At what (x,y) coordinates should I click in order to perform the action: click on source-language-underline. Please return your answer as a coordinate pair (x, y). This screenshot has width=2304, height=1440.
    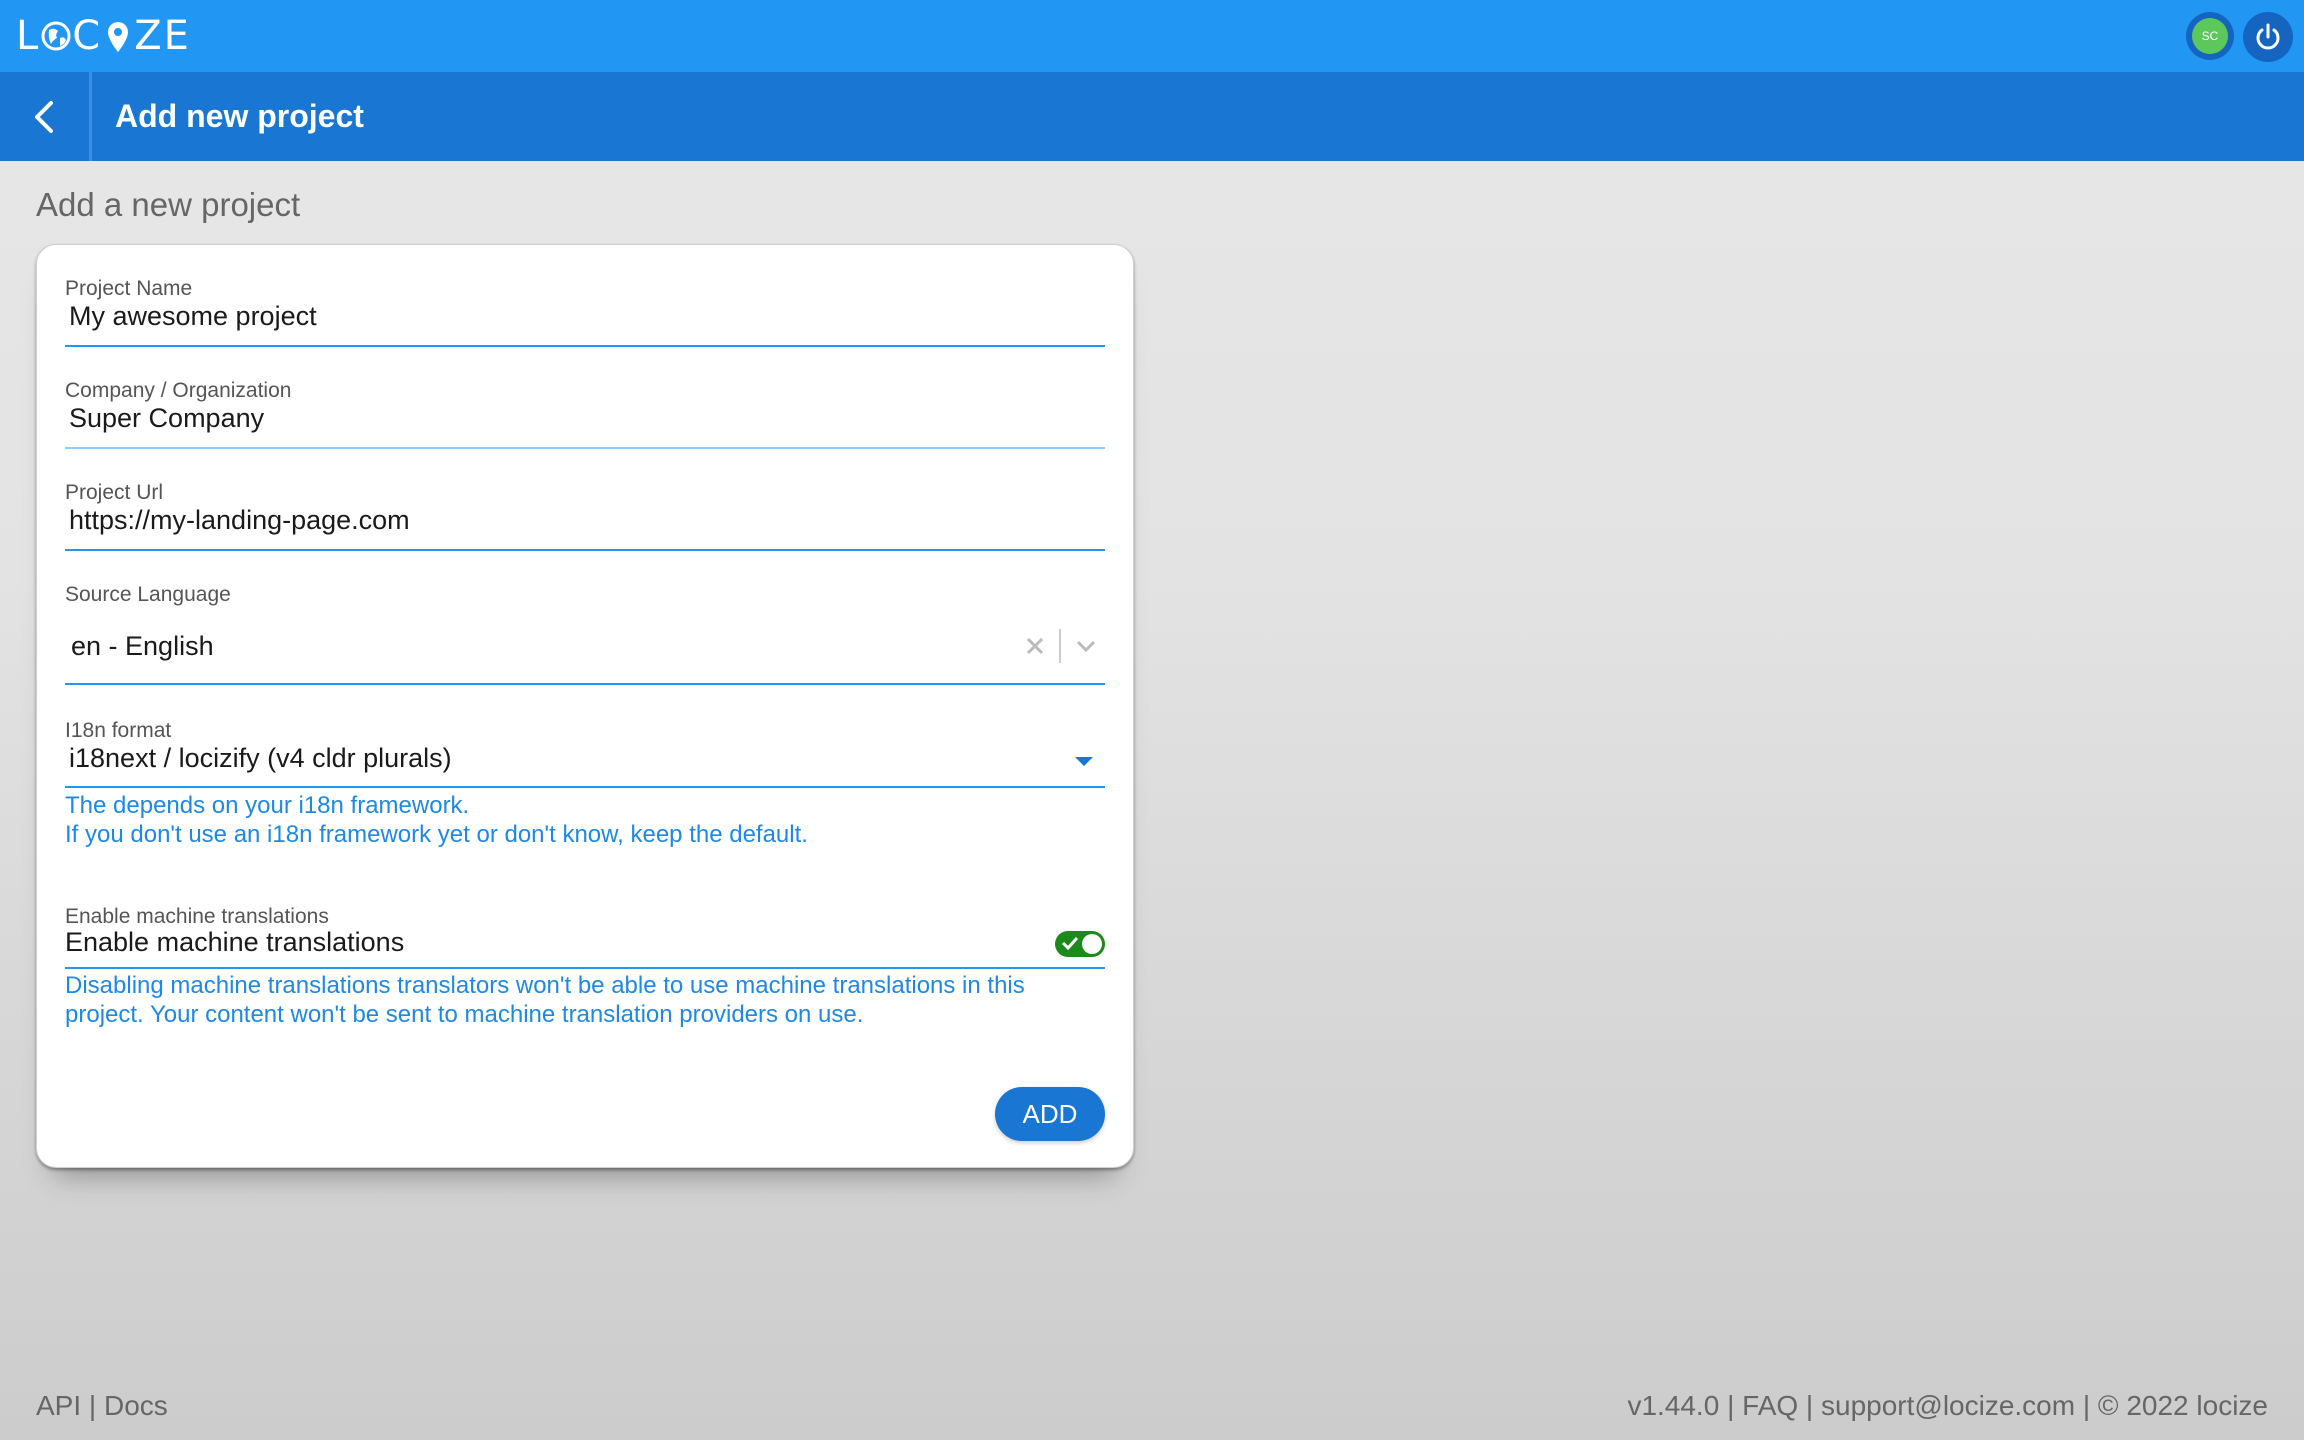
    Looking at the image, I should click on (585, 684).